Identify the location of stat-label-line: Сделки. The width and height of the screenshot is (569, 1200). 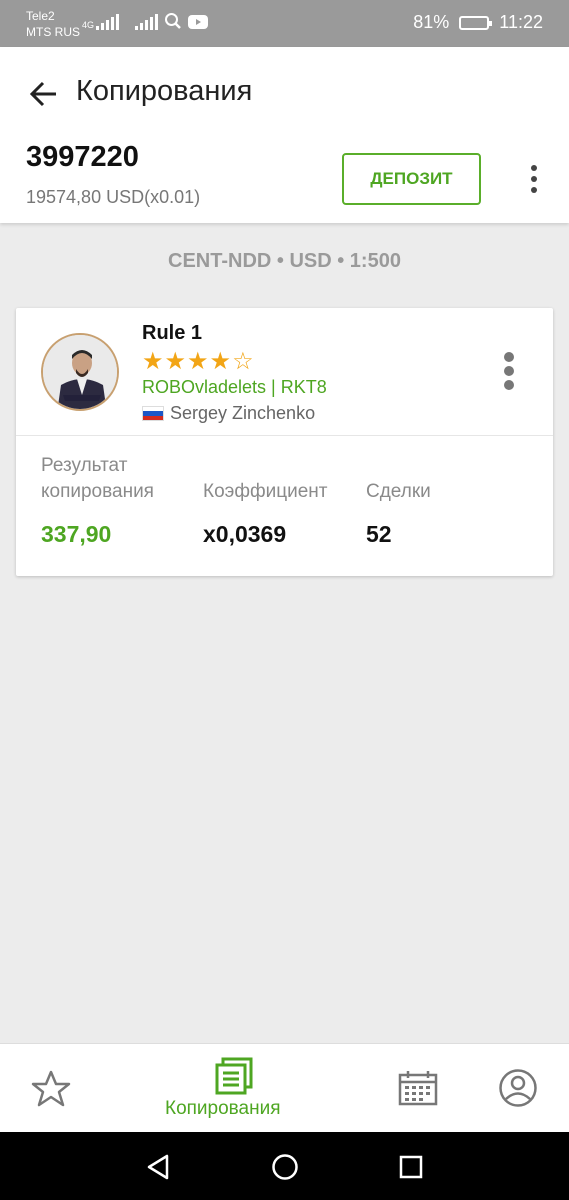
(398, 491).